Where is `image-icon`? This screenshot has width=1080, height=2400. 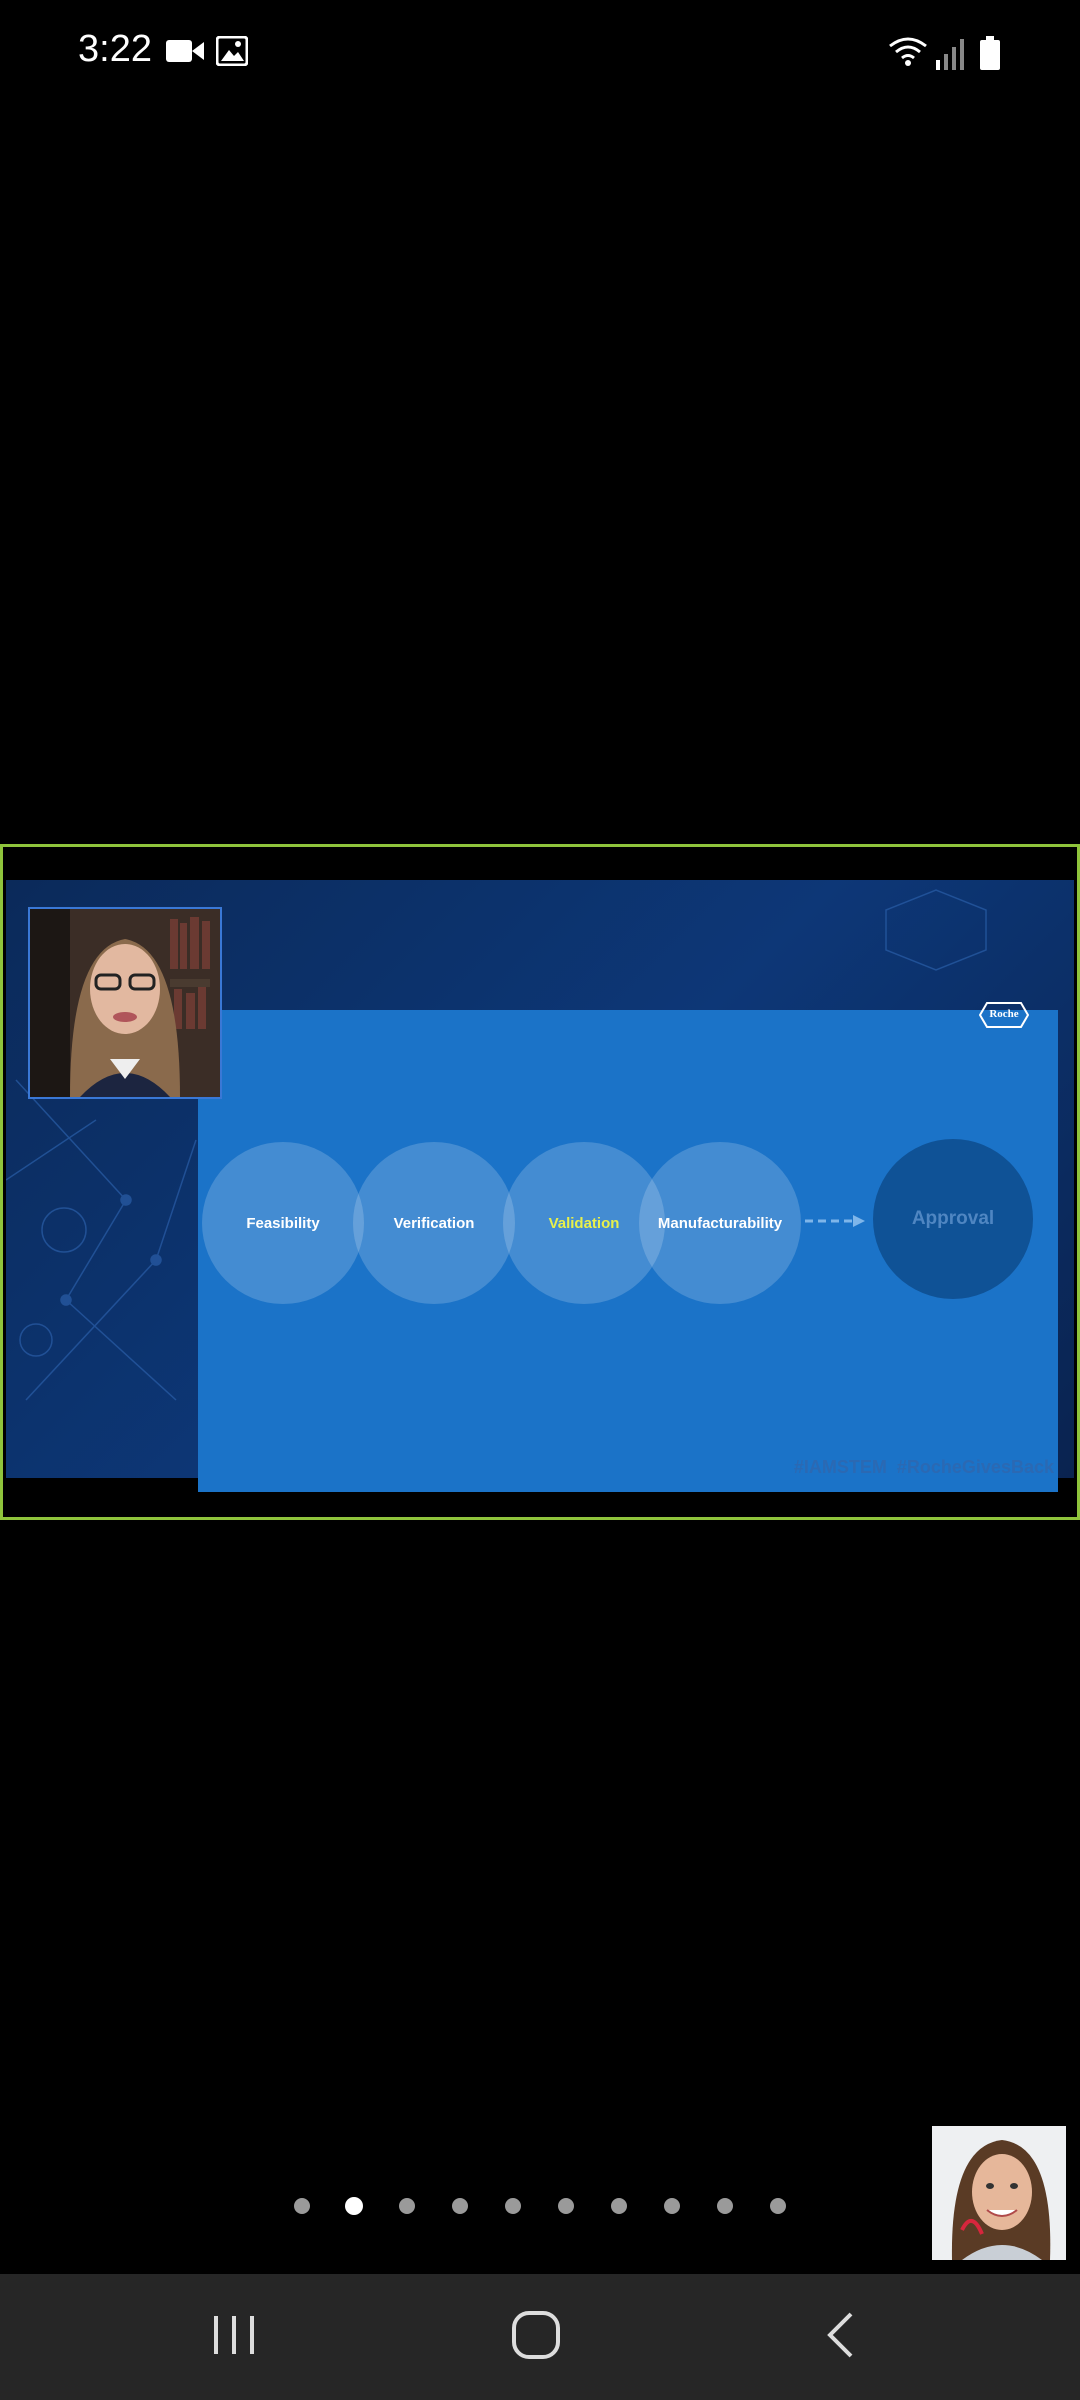
image-icon is located at coordinates (232, 53).